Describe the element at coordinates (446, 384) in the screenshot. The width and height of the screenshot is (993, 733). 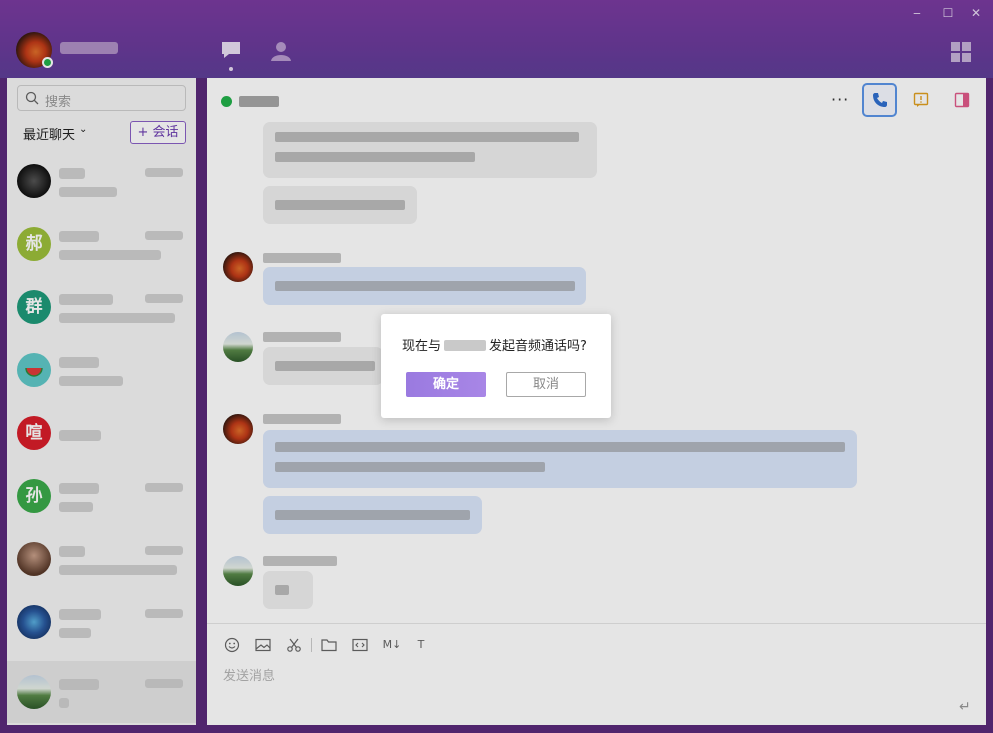
I see `confirm-button: 确定` at that location.